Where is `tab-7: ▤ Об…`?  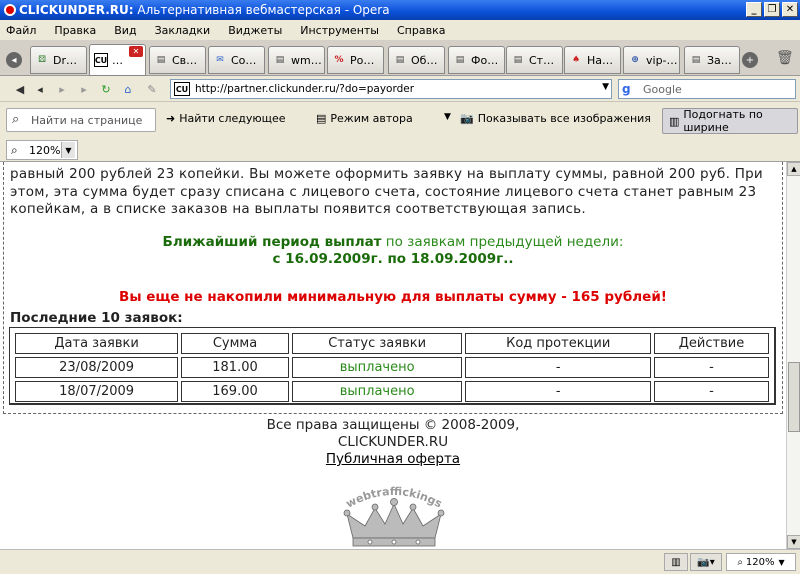 tab-7: ▤ Об… is located at coordinates (416, 60).